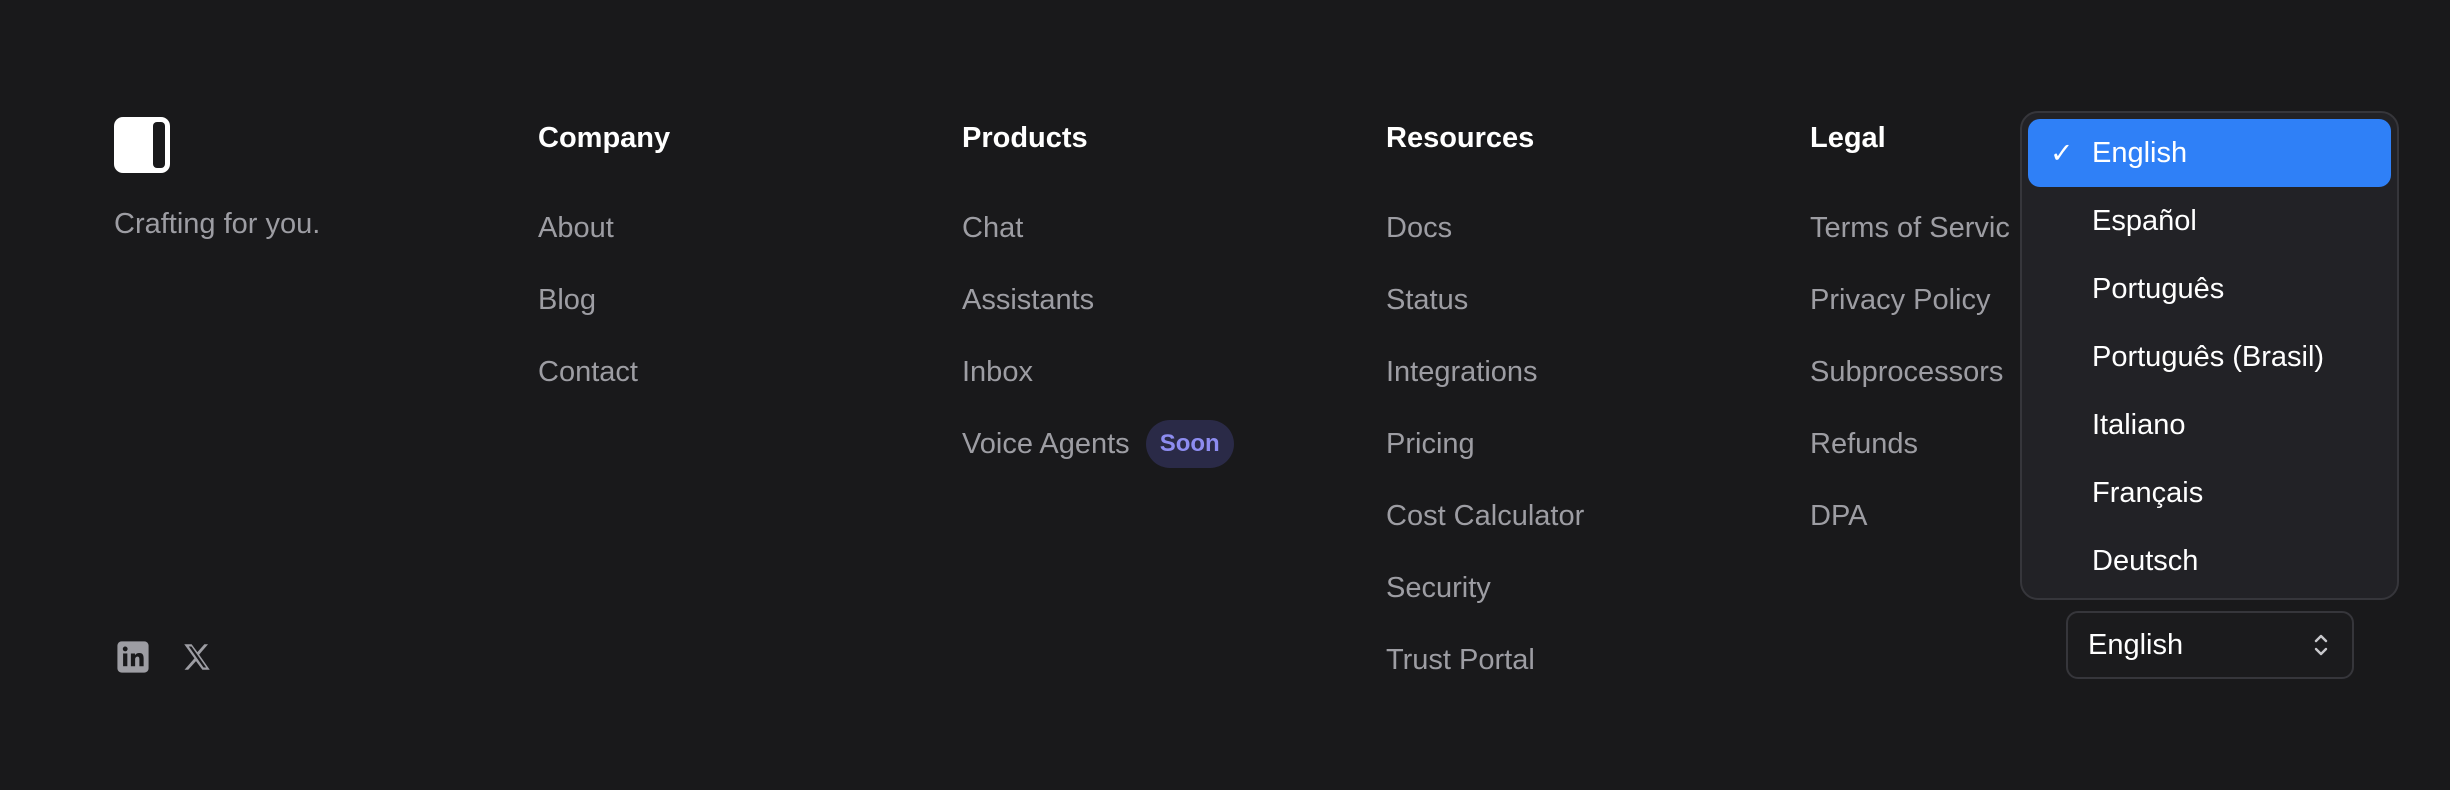 This screenshot has width=2450, height=790. I want to click on footer-link-cost-calculator: Cost Calculator, so click(1485, 516).